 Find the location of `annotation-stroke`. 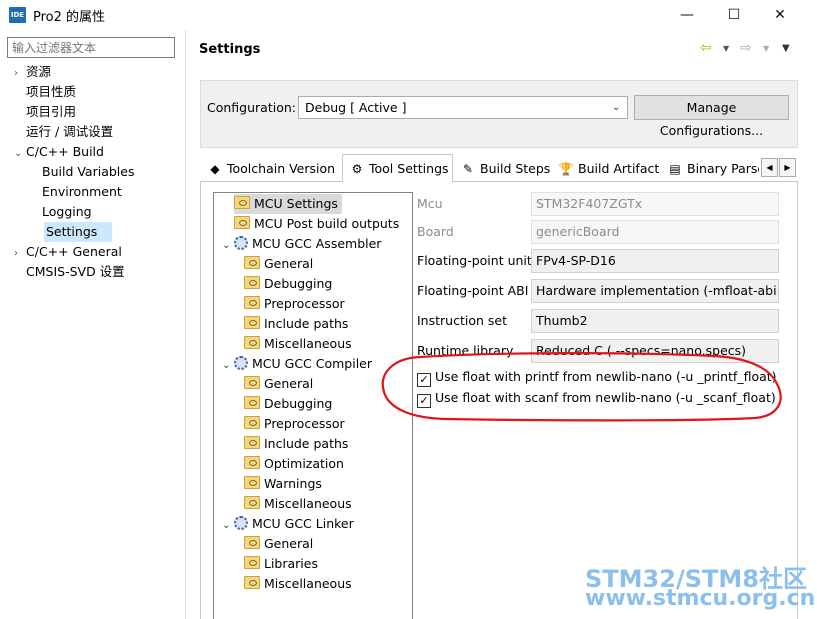

annotation-stroke is located at coordinates (581, 387).